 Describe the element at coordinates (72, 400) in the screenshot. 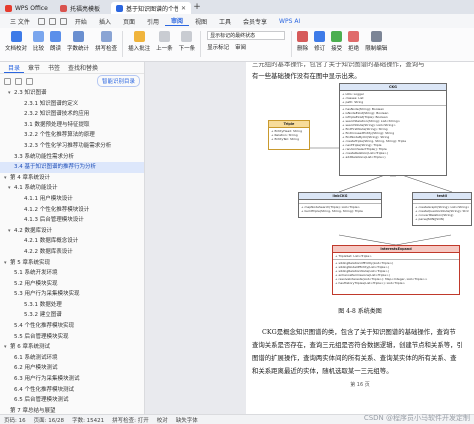

I see `toc-item: 6.5 后台管理模块测试` at that location.